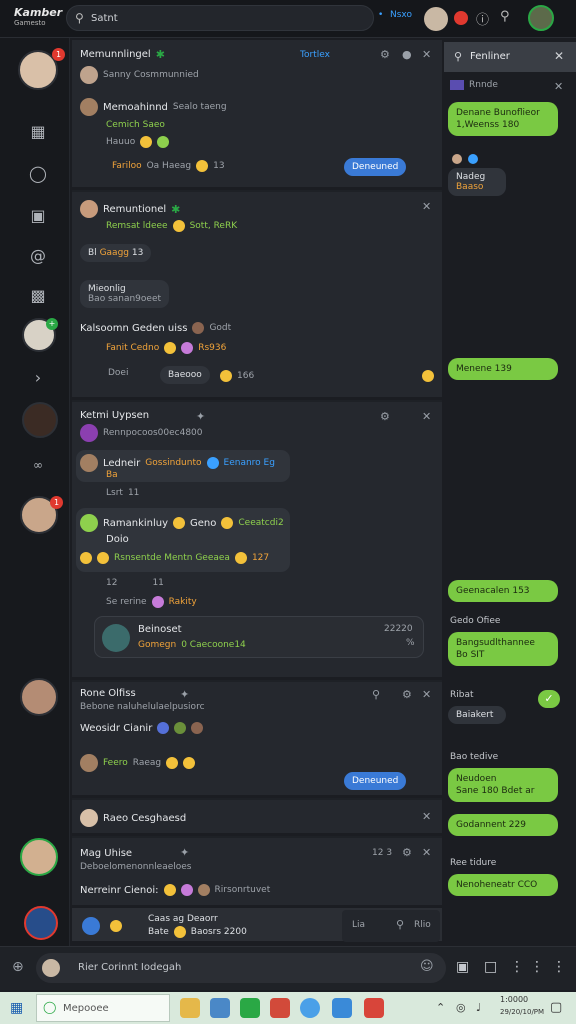 The width and height of the screenshot is (576, 1024). Describe the element at coordinates (160, 629) in the screenshot. I see `embed-title: Beinoset` at that location.